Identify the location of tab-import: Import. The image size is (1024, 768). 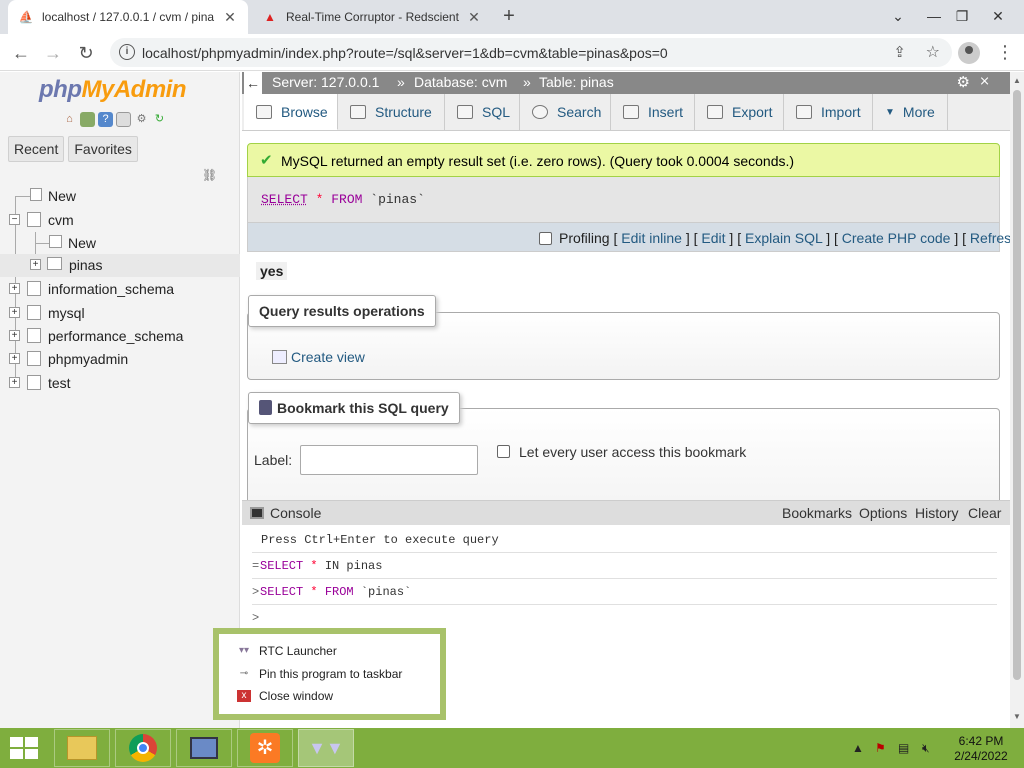
(828, 112).